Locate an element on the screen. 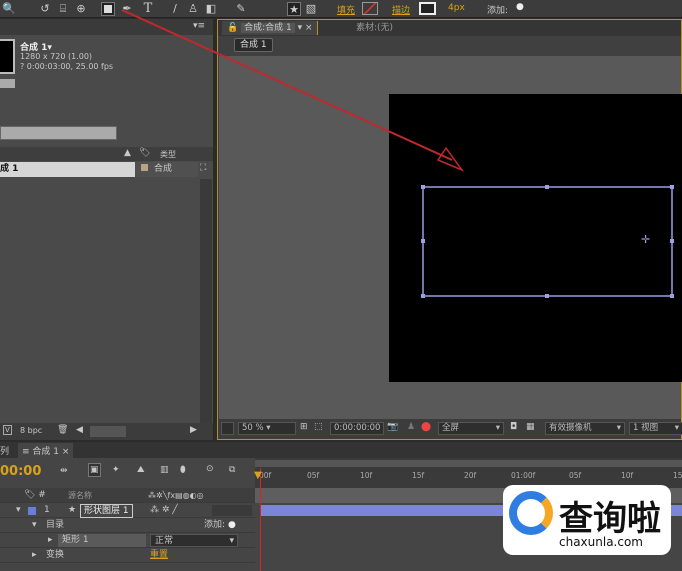  expand-contents-icon: ▾ is located at coordinates (34, 525).